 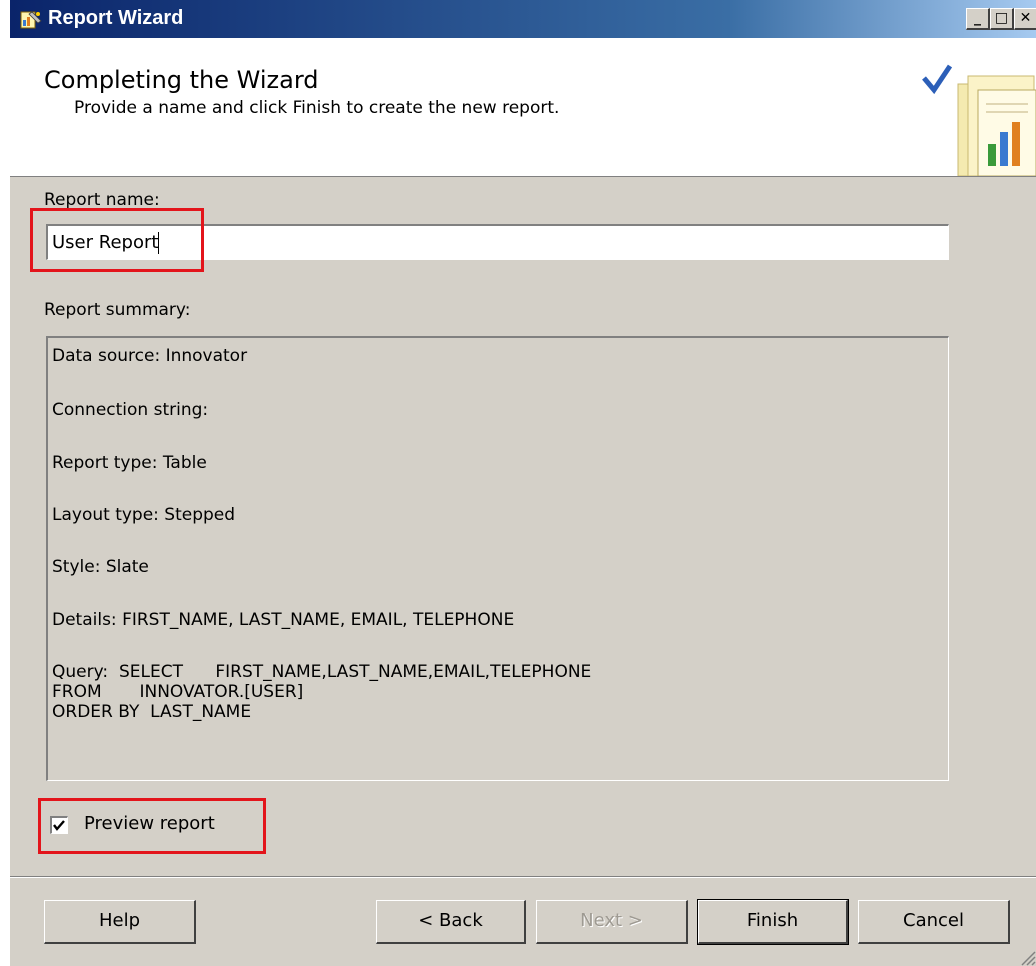 I want to click on finish-button: Finish, so click(x=773, y=922).